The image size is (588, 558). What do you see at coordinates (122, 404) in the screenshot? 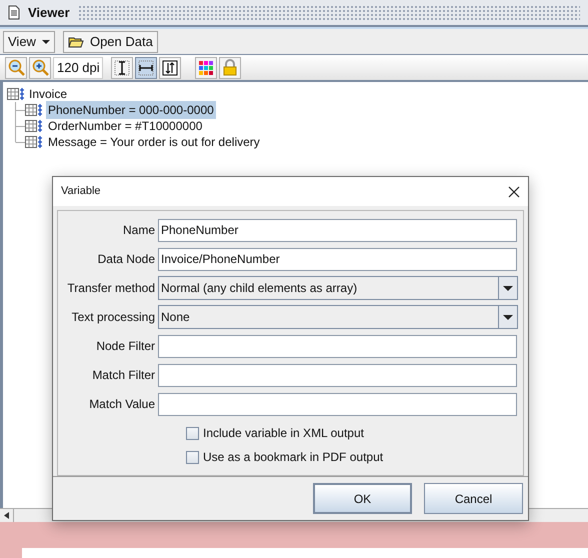
I see `field-label: Match Value` at bounding box center [122, 404].